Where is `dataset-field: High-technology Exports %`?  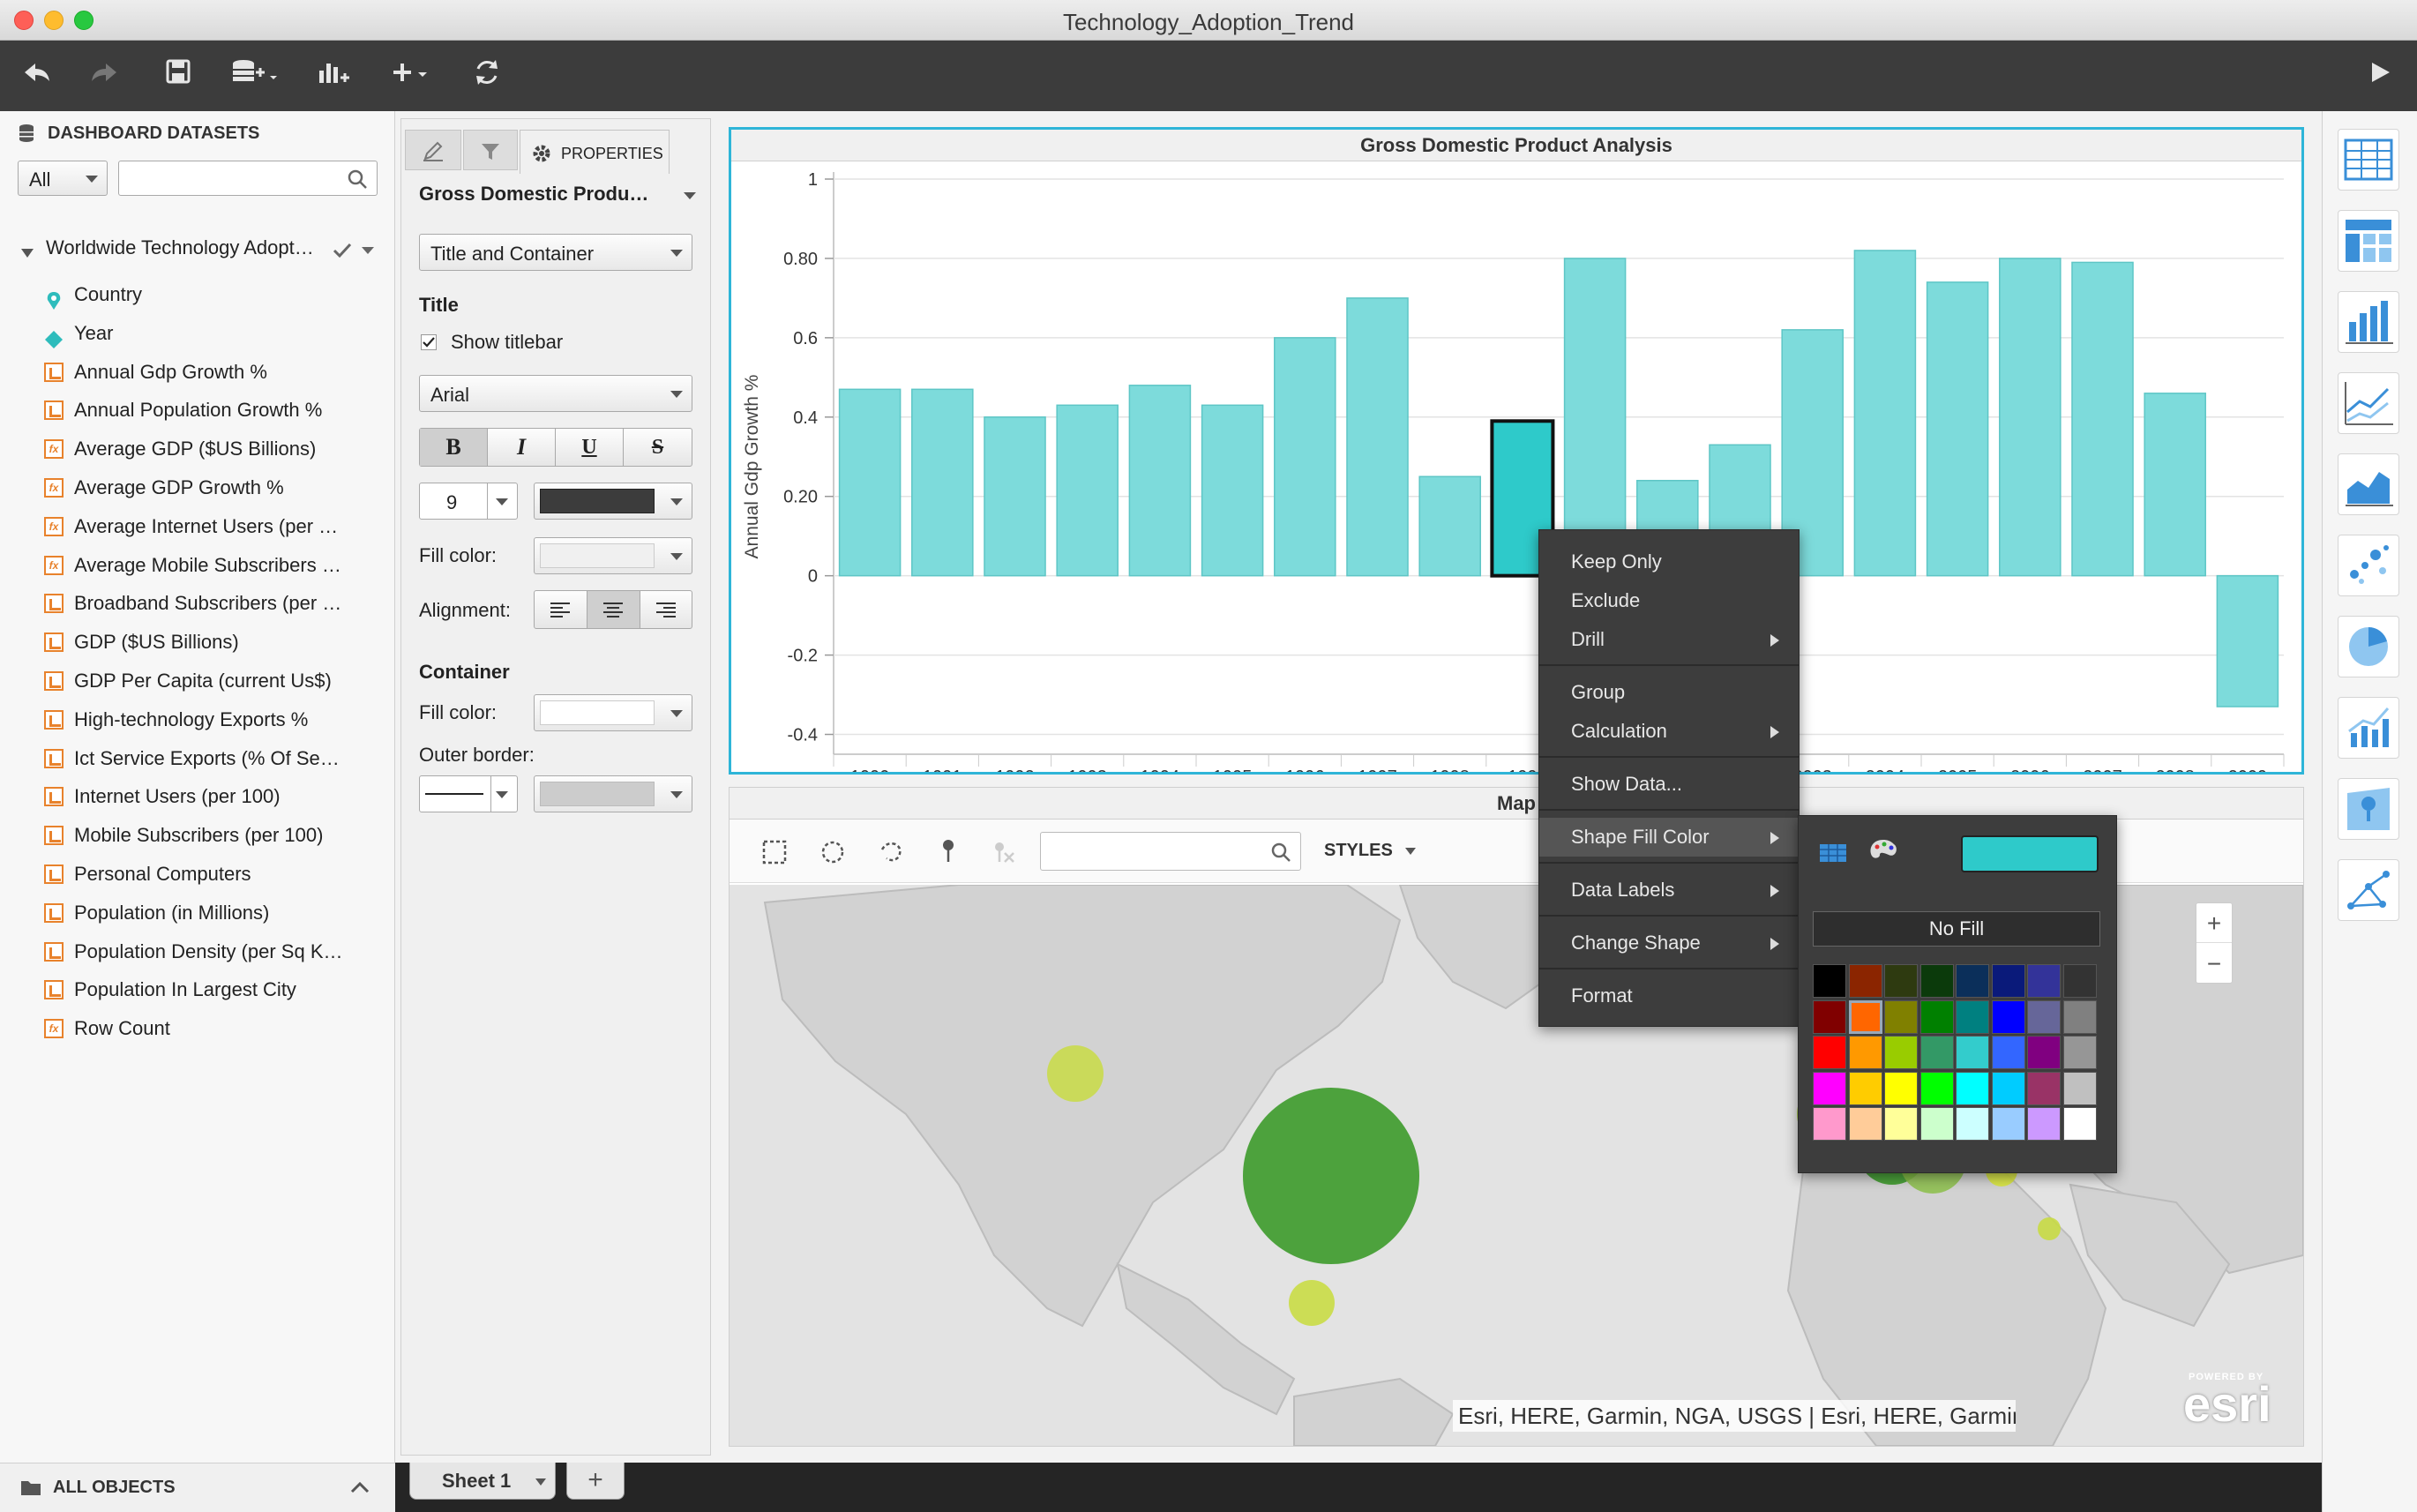 dataset-field: High-technology Exports % is located at coordinates (196, 719).